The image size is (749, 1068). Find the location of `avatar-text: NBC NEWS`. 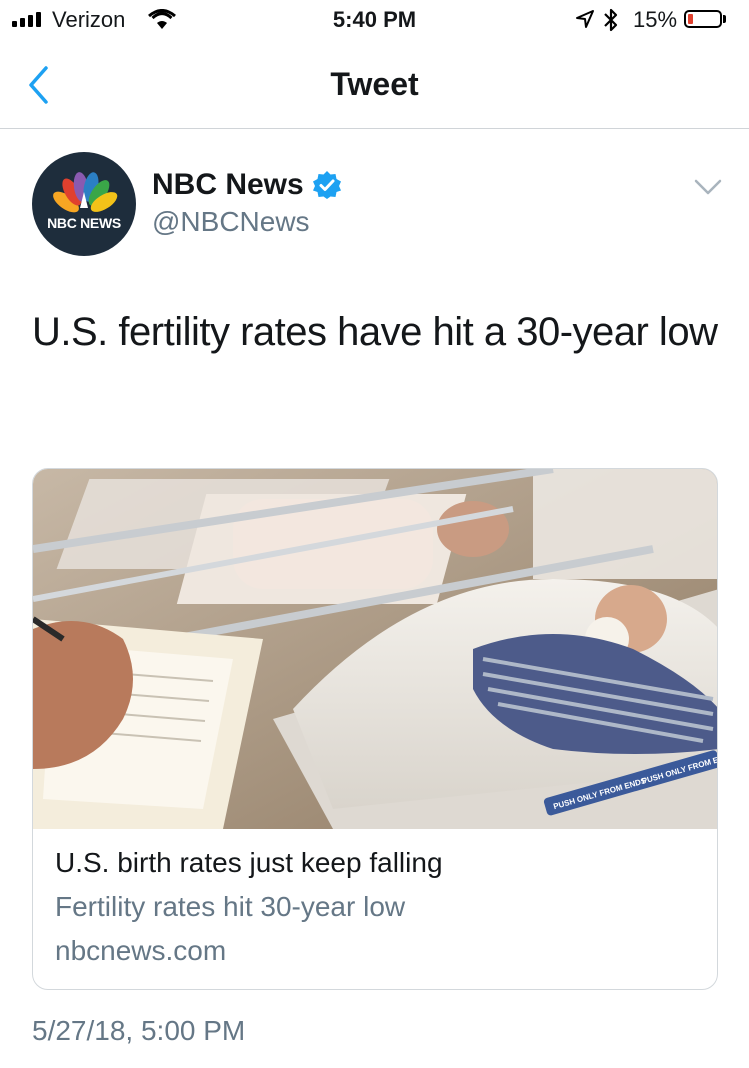

avatar-text: NBC NEWS is located at coordinates (84, 223).